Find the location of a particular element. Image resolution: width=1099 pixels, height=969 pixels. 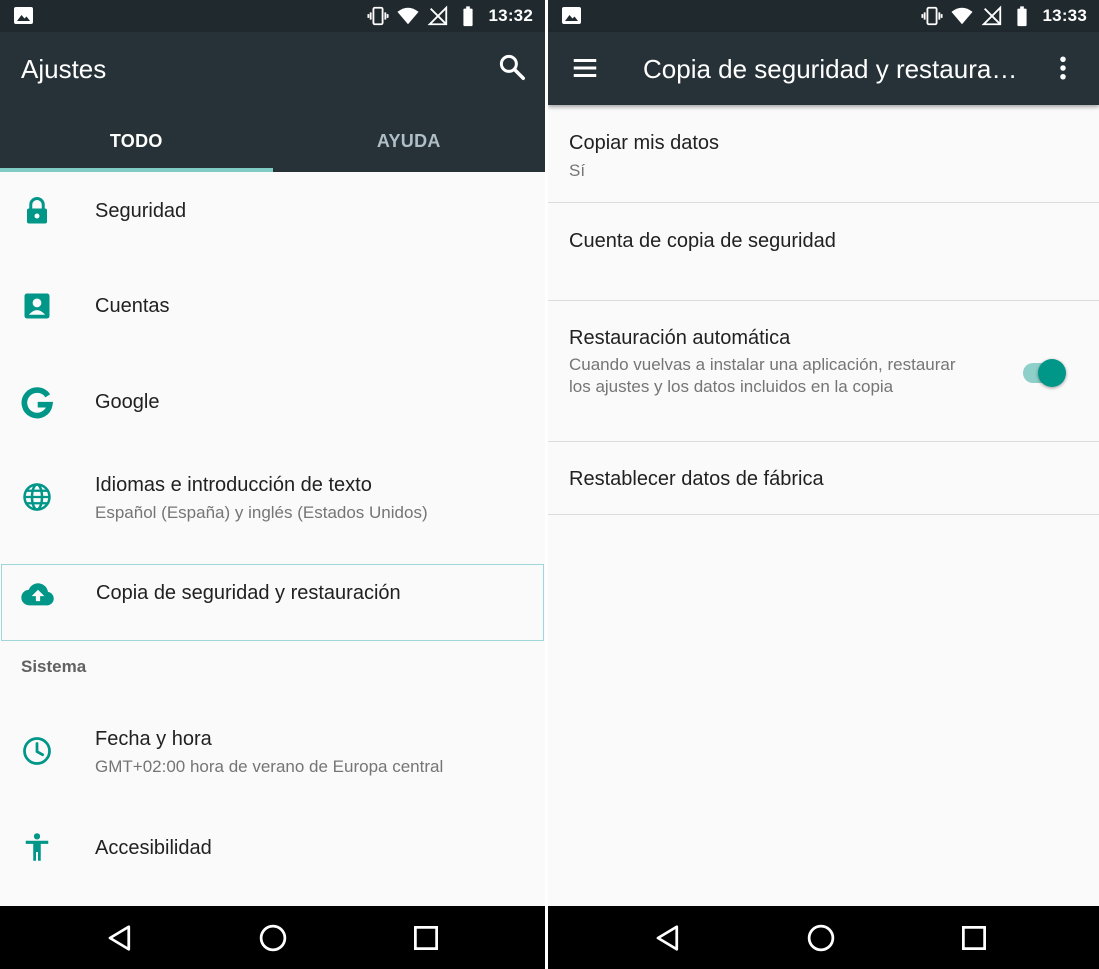

tab-ayuda: AYUDA is located at coordinates (409, 140).